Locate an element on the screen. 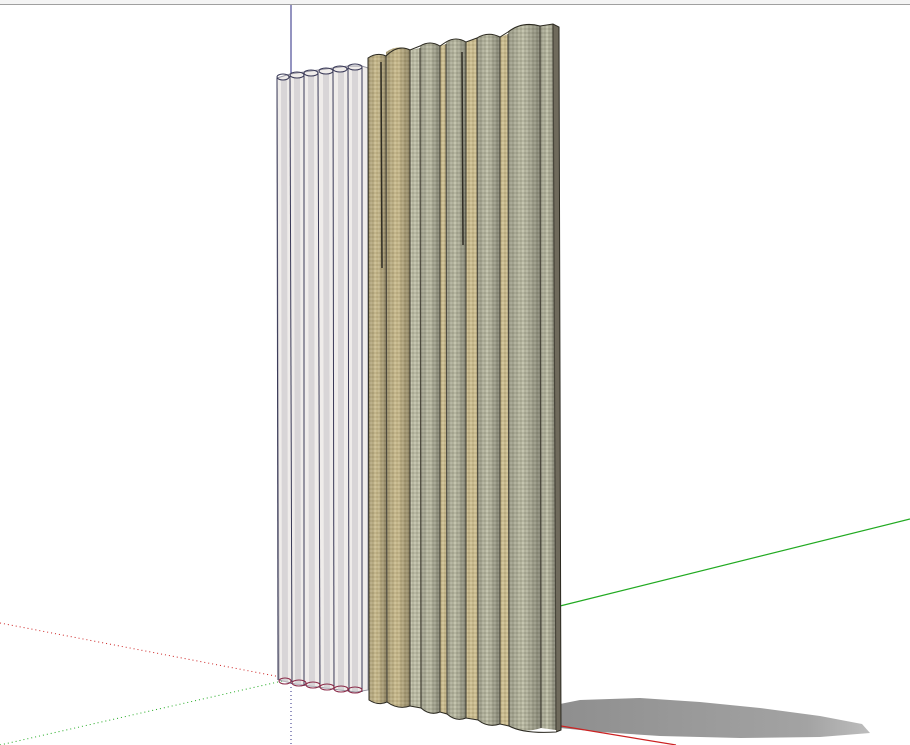 The width and height of the screenshot is (910, 745). ghost-panel is located at coordinates (322, 378).